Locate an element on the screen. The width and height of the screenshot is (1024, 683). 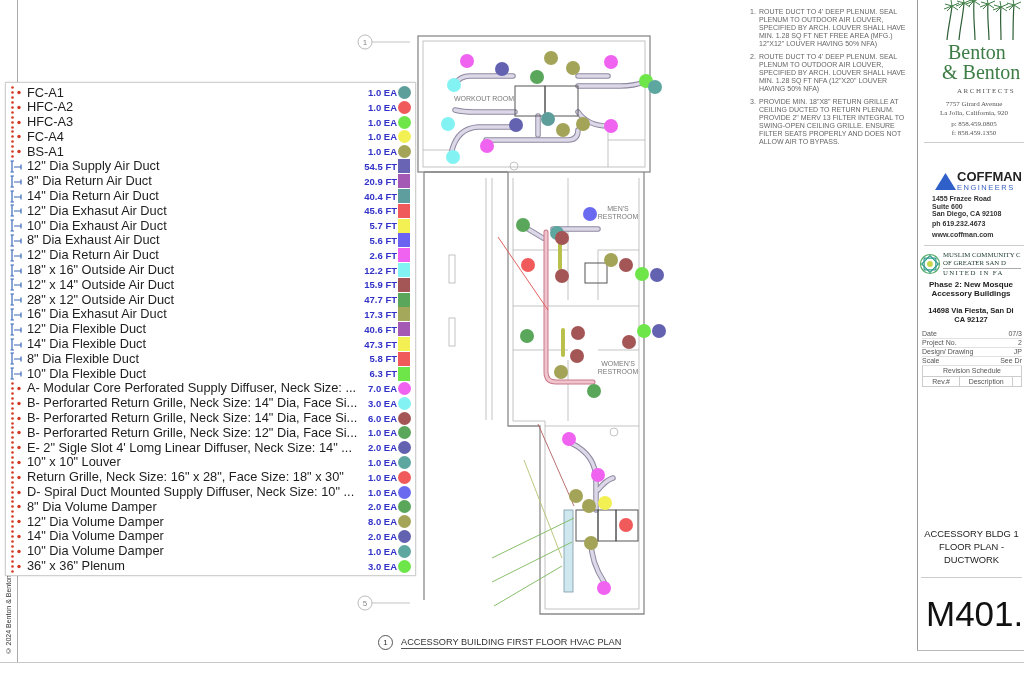
legend-label: 12" Dia Exhasut Air Duct is located at coordinates (97, 210).